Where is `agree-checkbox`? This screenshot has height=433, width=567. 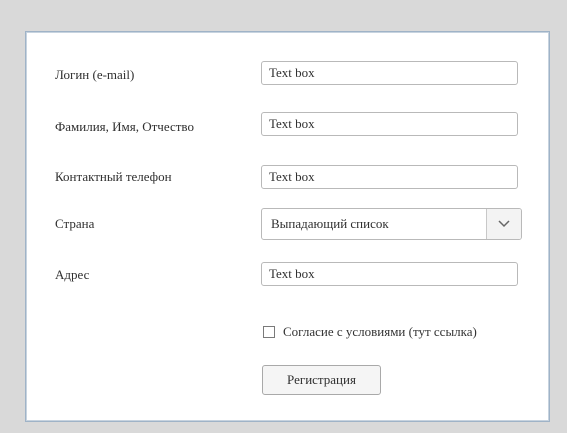
agree-checkbox is located at coordinates (269, 332).